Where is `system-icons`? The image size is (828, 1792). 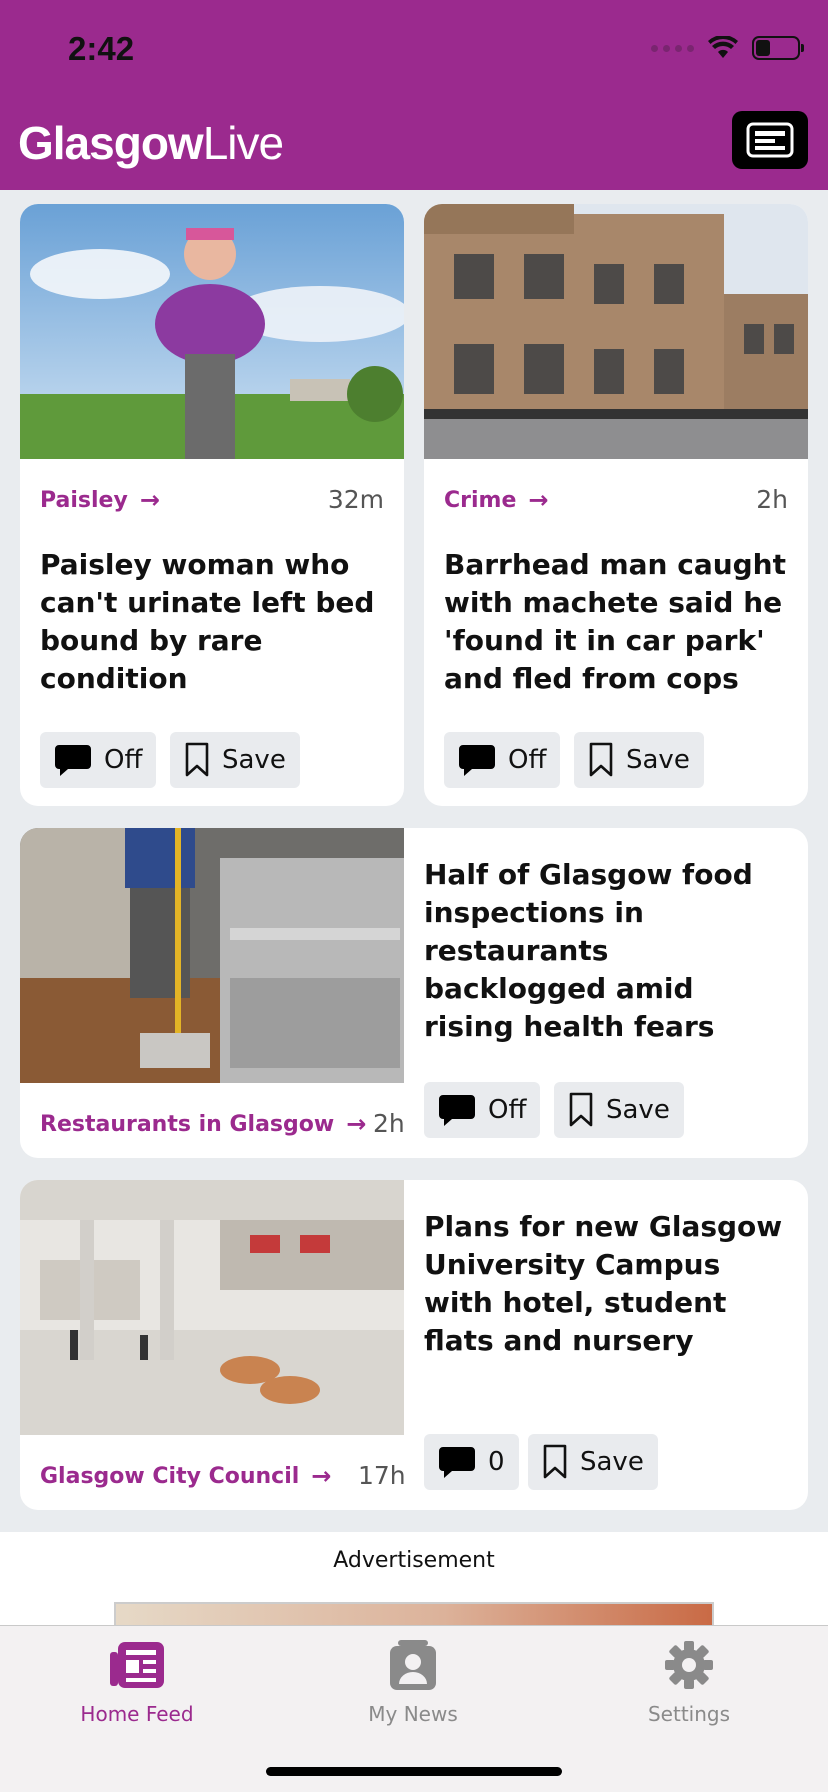 system-icons is located at coordinates (727, 48).